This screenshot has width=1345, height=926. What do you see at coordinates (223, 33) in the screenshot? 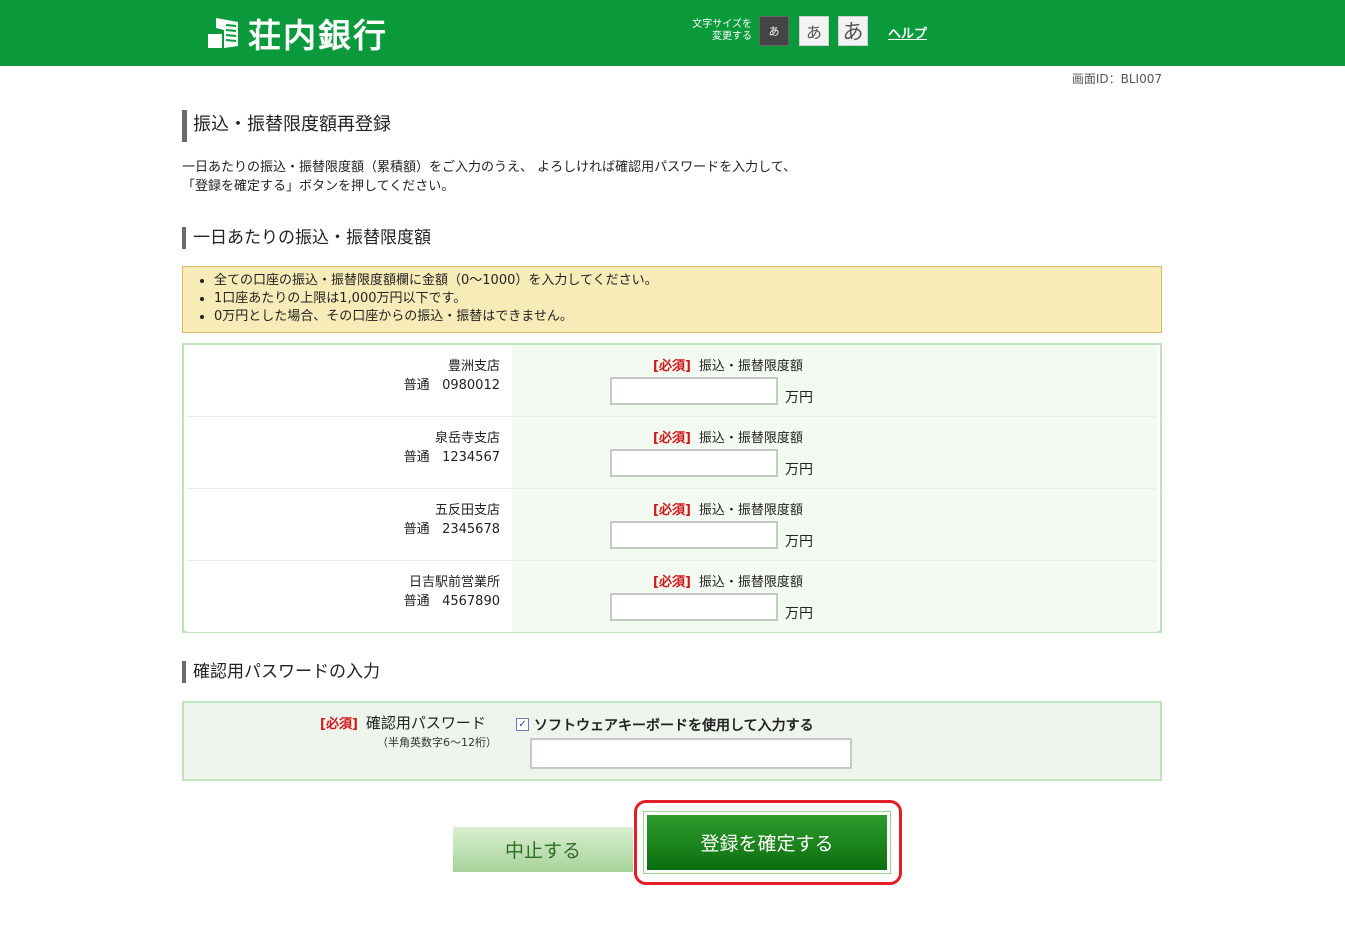
I see `bank-logo-icon` at bounding box center [223, 33].